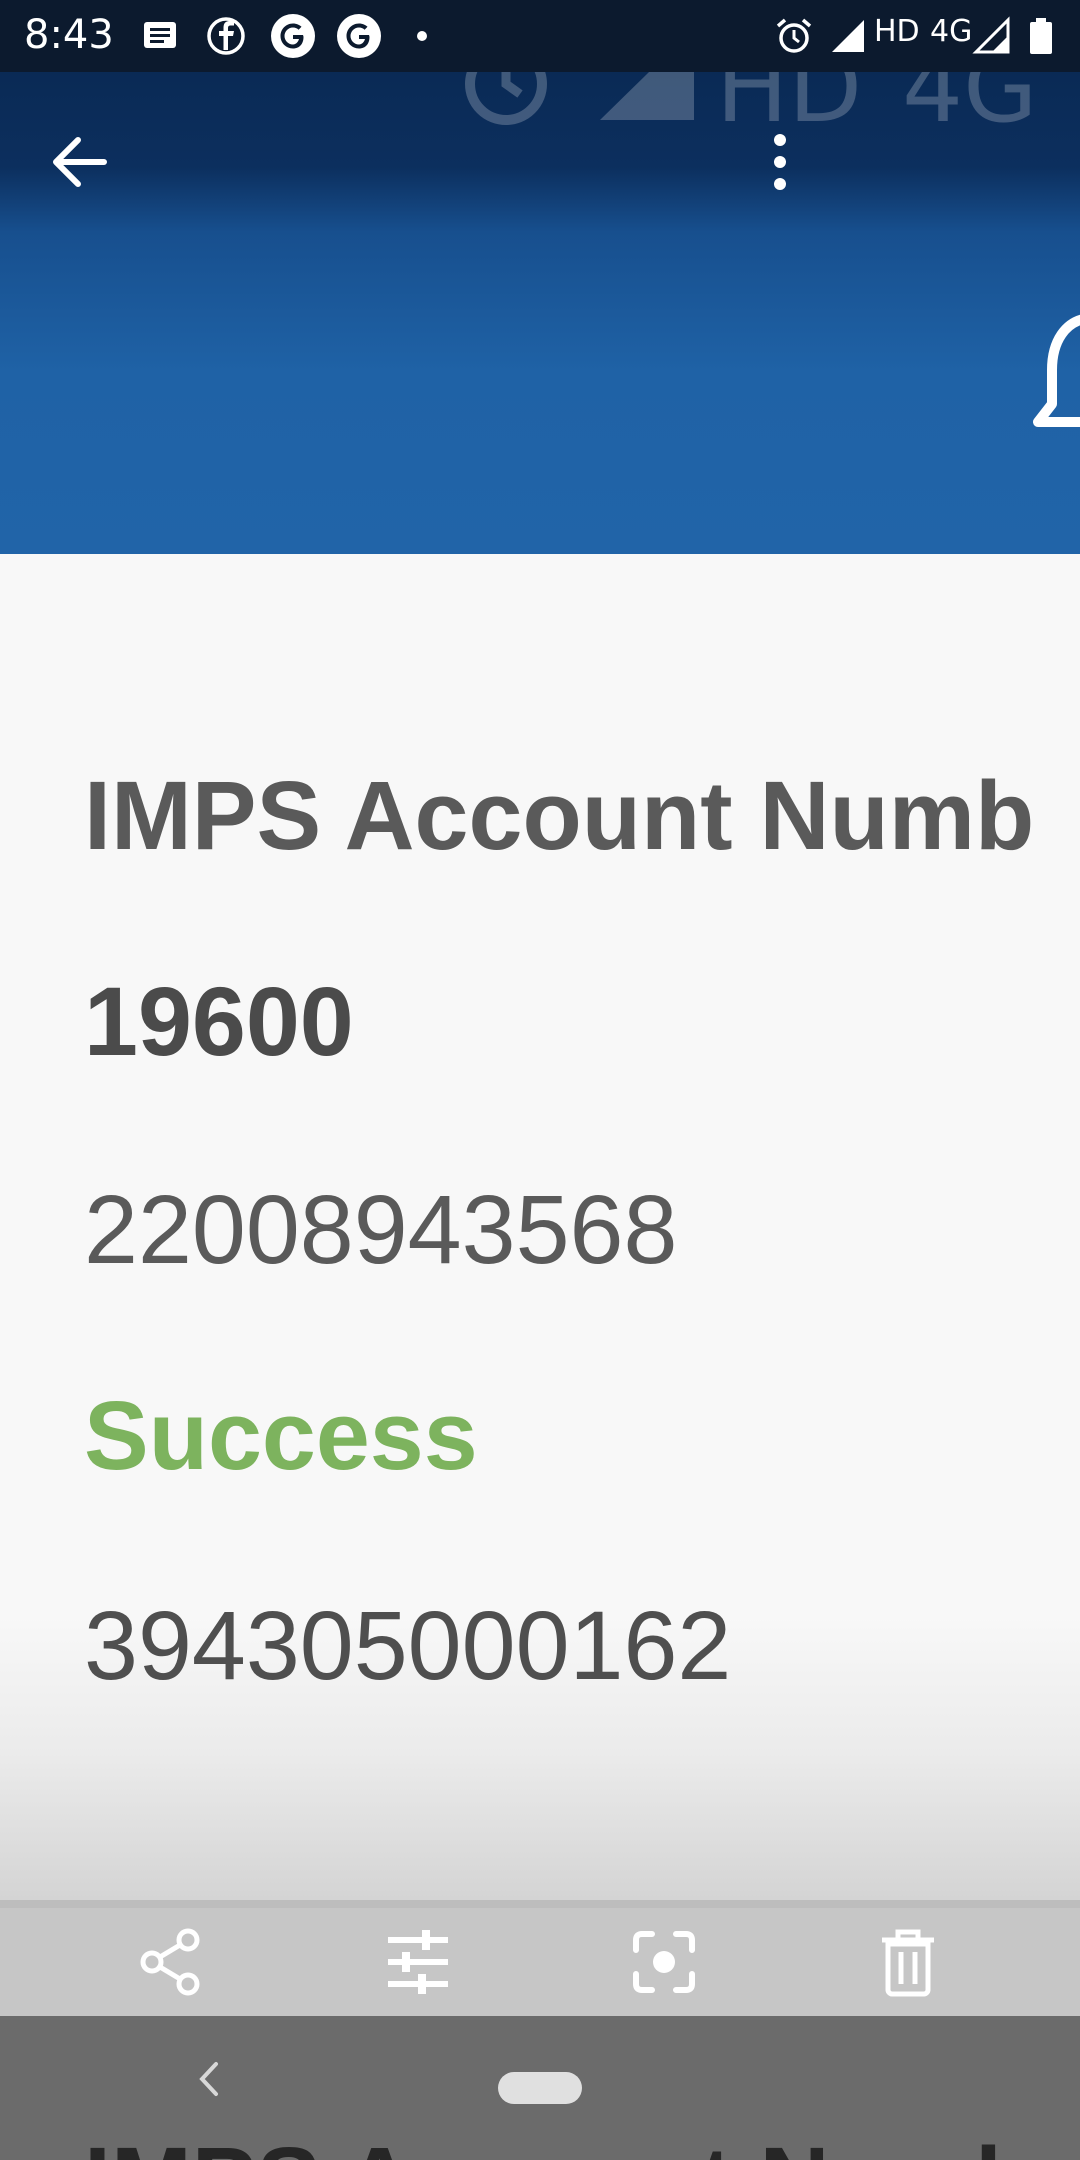 The height and width of the screenshot is (2160, 1080). Describe the element at coordinates (908, 1962) in the screenshot. I see `delete-icon` at that location.